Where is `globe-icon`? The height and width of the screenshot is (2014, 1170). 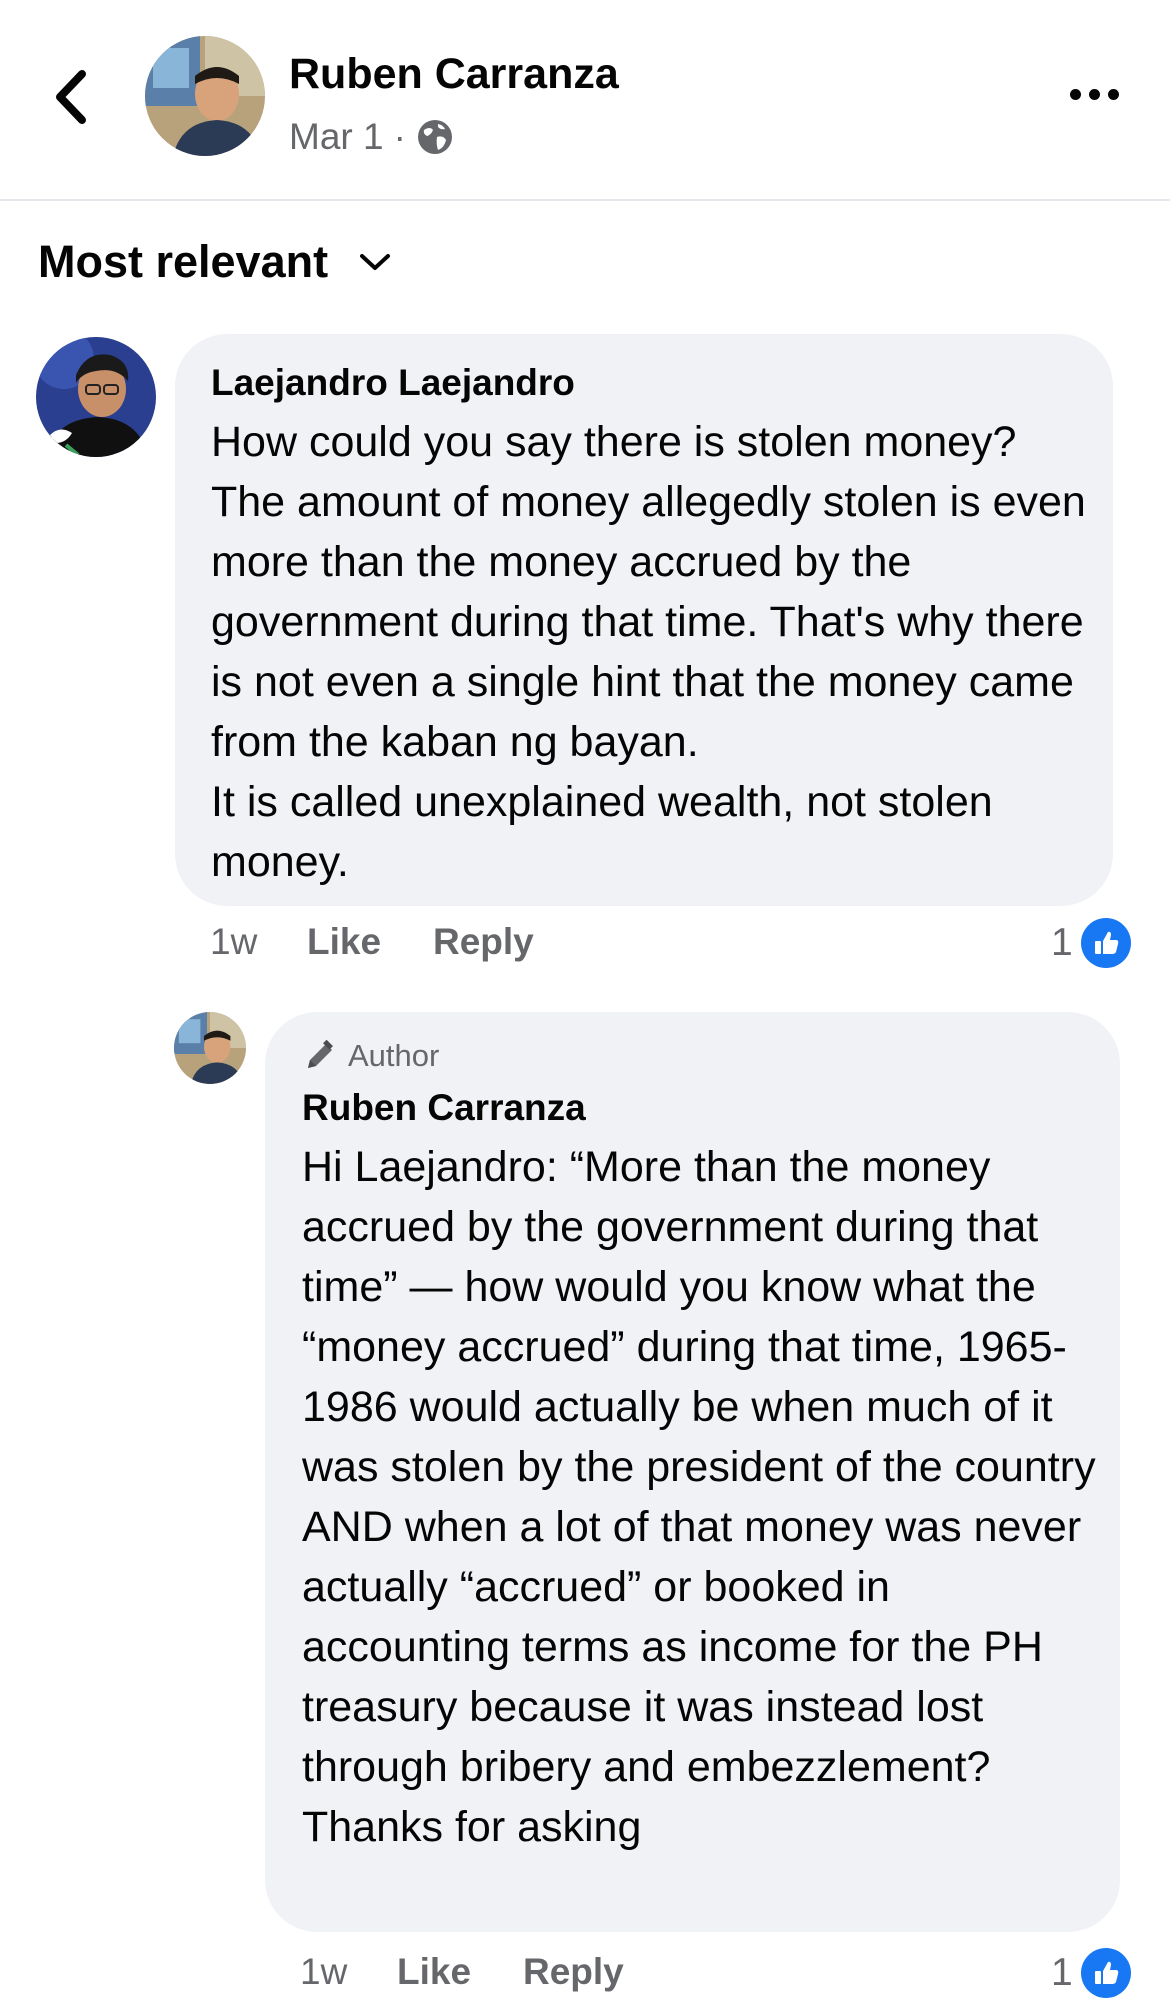
globe-icon is located at coordinates (435, 137).